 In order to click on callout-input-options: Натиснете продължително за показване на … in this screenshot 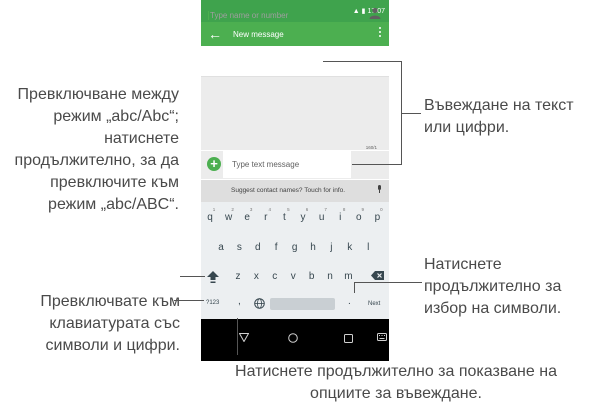, I will do `click(396, 382)`.